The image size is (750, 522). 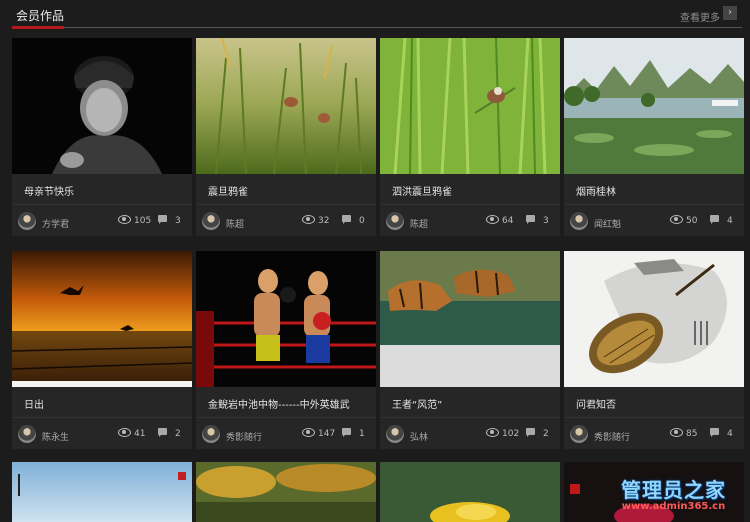 What do you see at coordinates (692, 221) in the screenshot?
I see `view-count: 50` at bounding box center [692, 221].